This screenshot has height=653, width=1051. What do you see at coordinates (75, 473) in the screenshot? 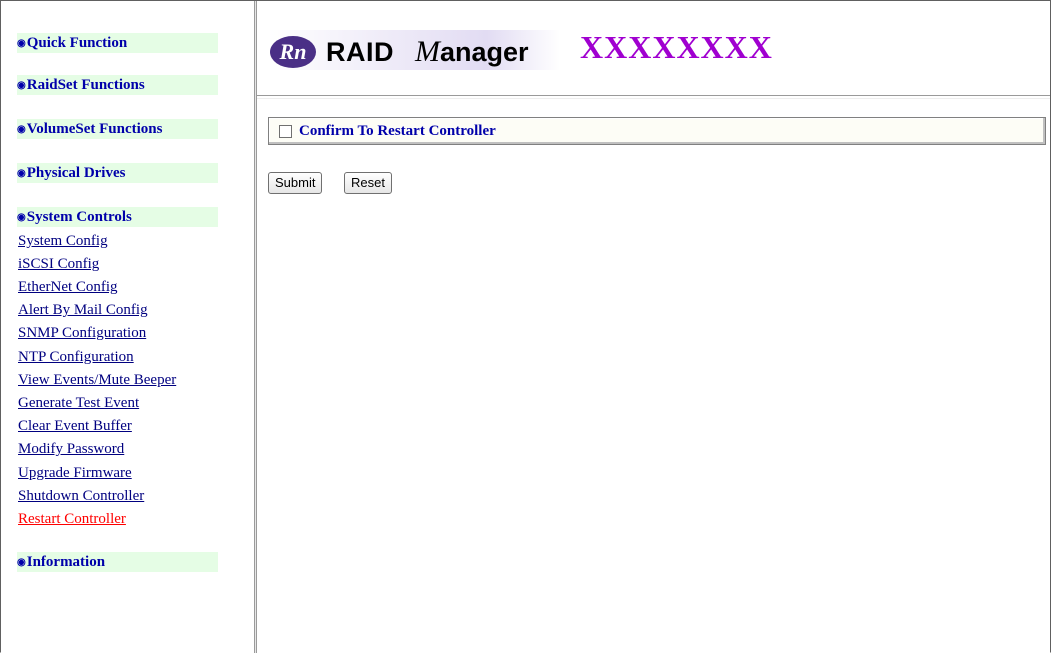
I see `link-upgrade-firmware: Upgrade Firmware` at bounding box center [75, 473].